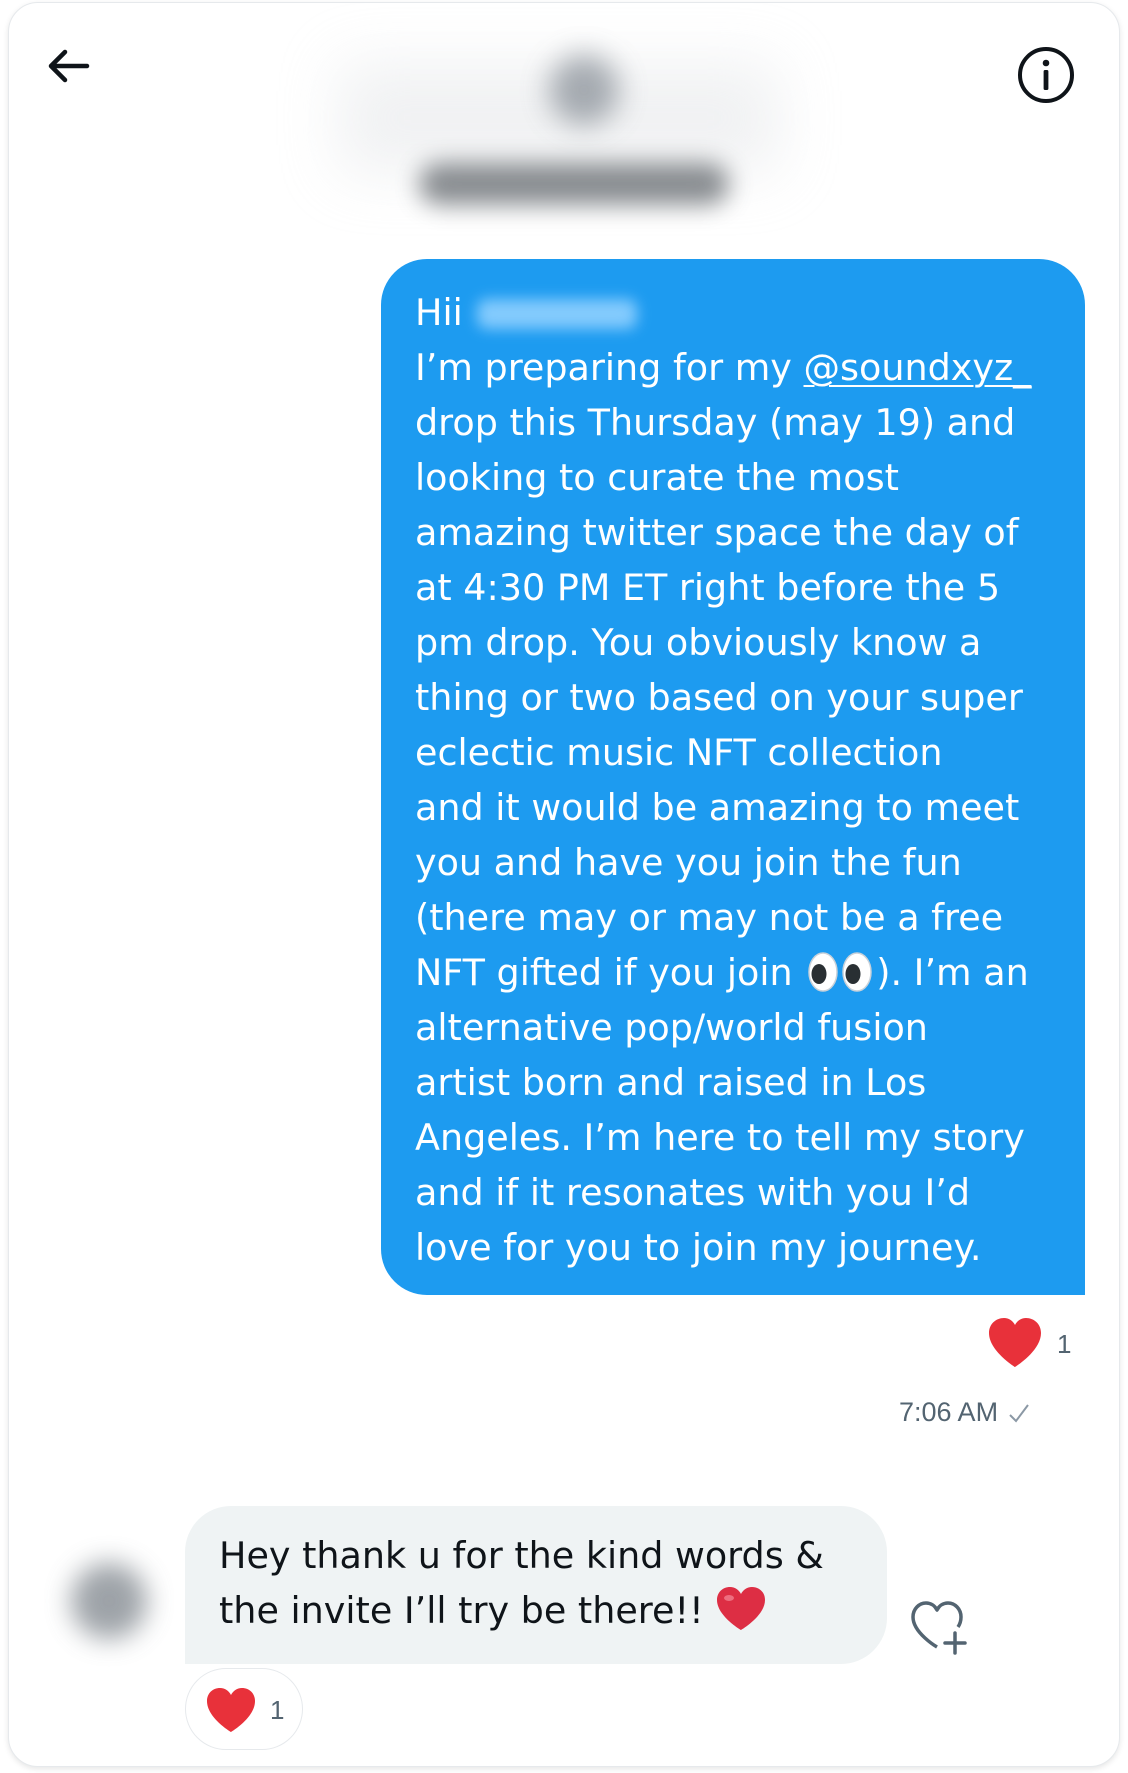  I want to click on heart-emoji-icon, so click(740, 1608).